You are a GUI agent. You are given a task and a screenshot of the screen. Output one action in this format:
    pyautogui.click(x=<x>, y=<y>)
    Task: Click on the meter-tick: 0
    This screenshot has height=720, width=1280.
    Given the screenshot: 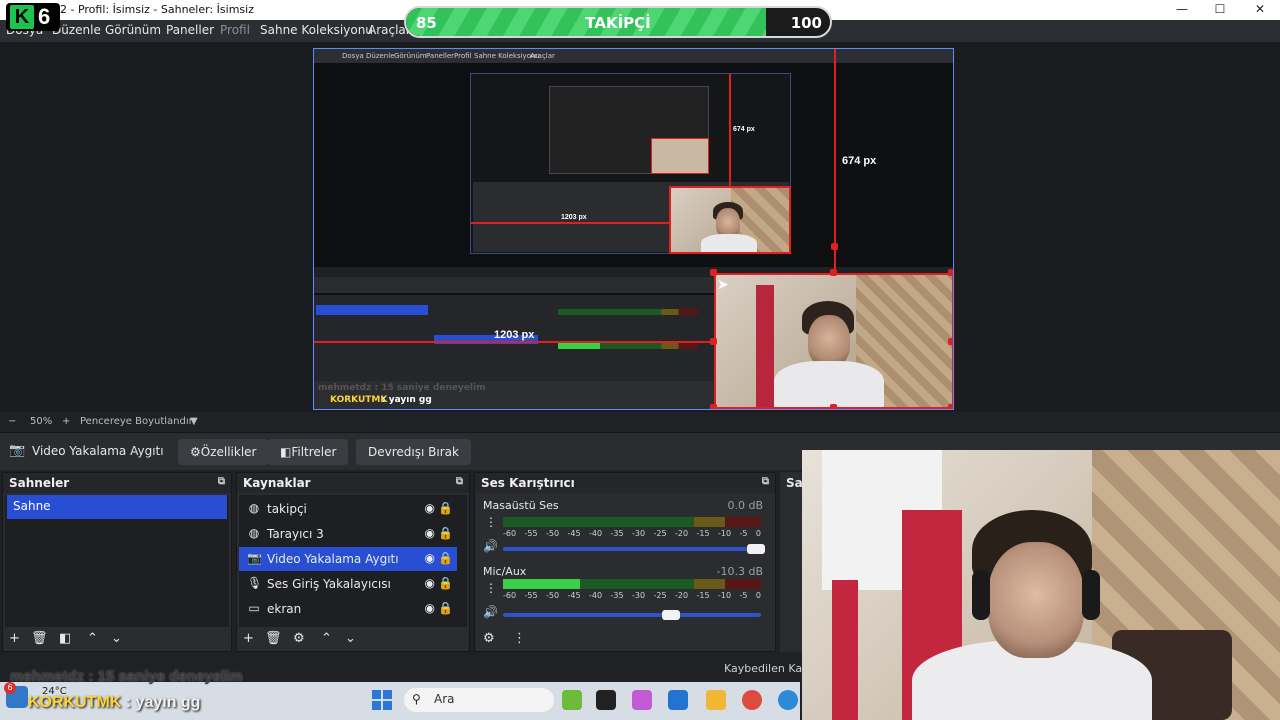 What is the action you would take?
    pyautogui.click(x=758, y=533)
    